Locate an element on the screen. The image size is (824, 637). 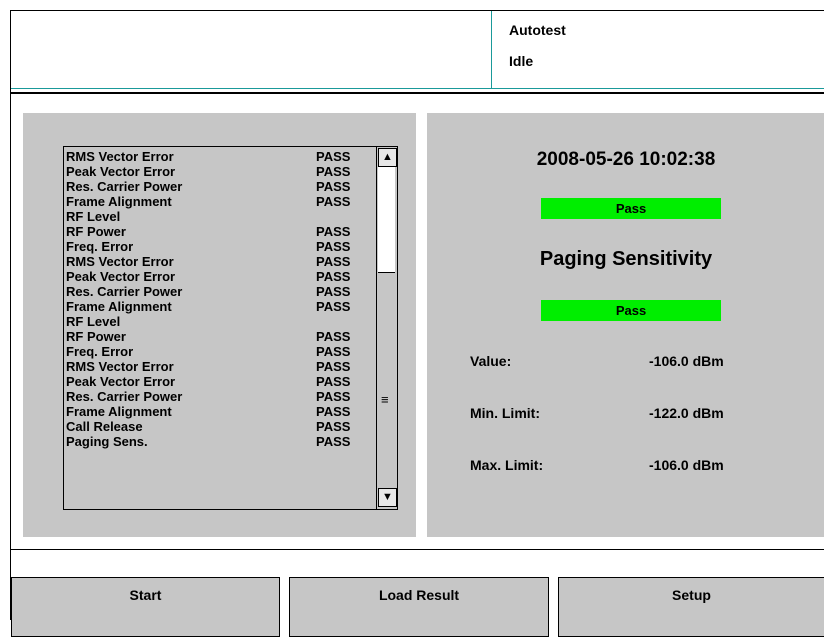
header-divider is located at coordinates (491, 50).